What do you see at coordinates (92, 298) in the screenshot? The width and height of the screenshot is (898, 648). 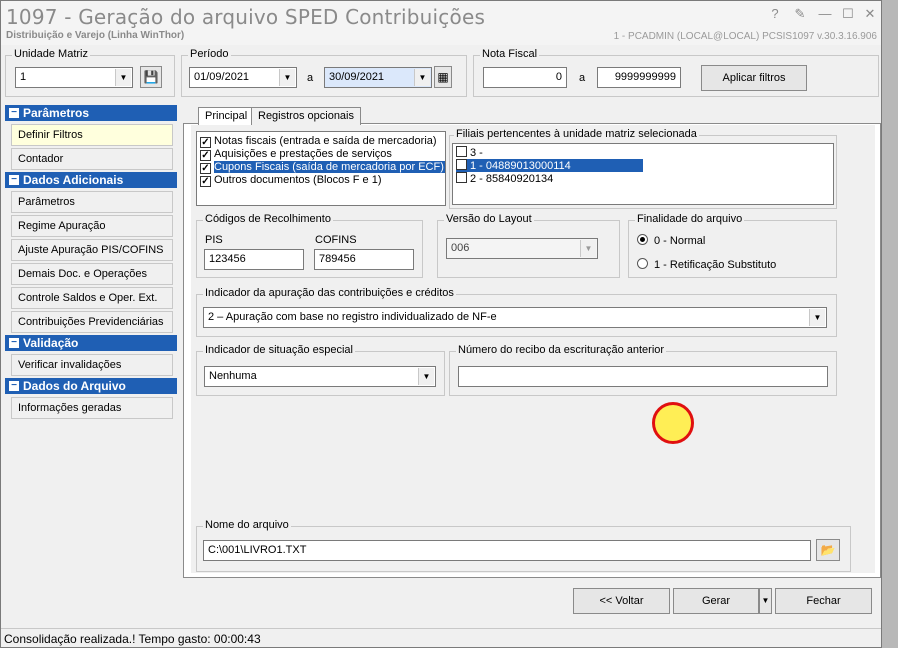 I see `sidebar-item-controle-saldos: Controle Saldos e Oper. Ext.` at bounding box center [92, 298].